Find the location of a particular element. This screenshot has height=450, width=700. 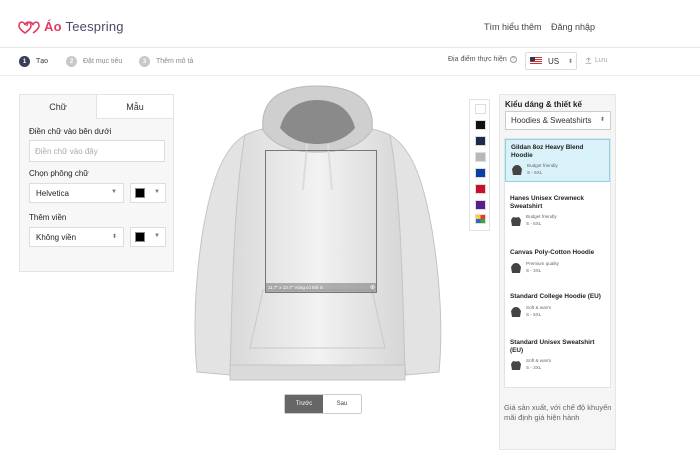

step-description: 3 Thêm mô tả is located at coordinates (166, 61).